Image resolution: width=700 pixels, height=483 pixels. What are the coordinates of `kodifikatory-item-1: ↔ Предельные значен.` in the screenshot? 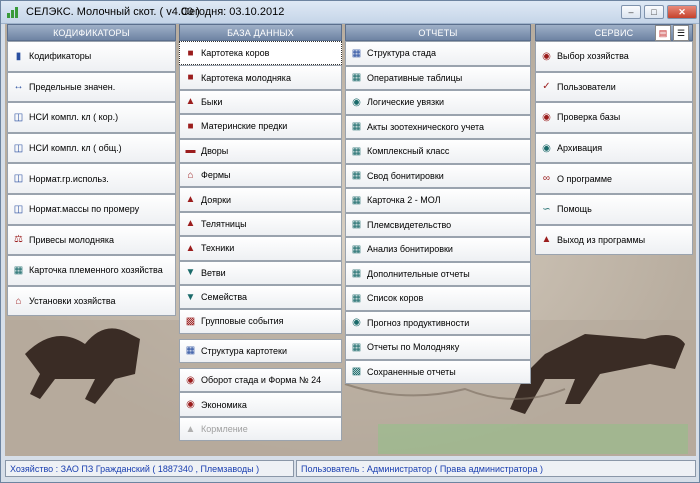 It's located at (91, 87).